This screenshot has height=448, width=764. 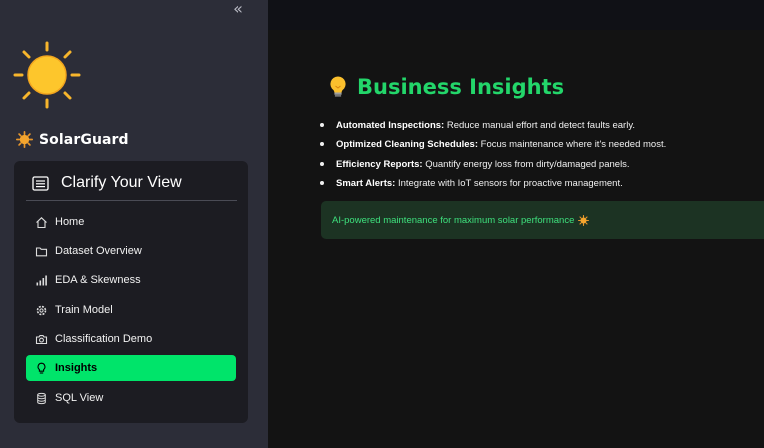 I want to click on nav-item-dataset-overview: Dataset Overview, so click(x=131, y=251).